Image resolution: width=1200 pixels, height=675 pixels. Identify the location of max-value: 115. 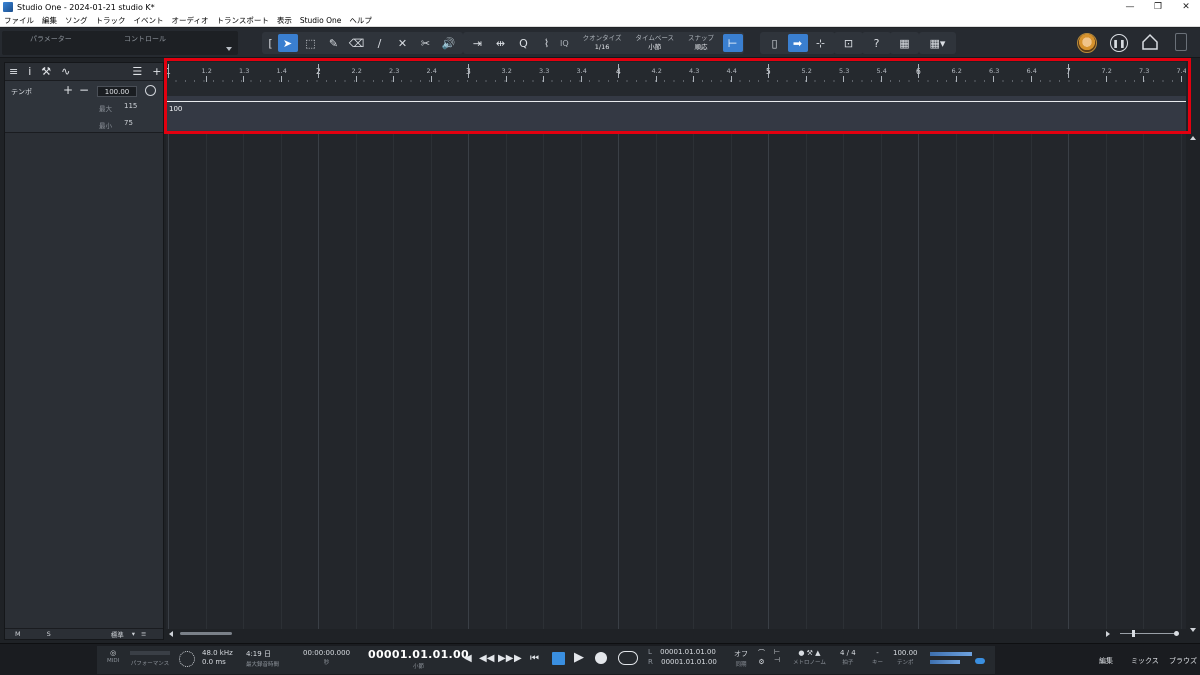
(130, 106).